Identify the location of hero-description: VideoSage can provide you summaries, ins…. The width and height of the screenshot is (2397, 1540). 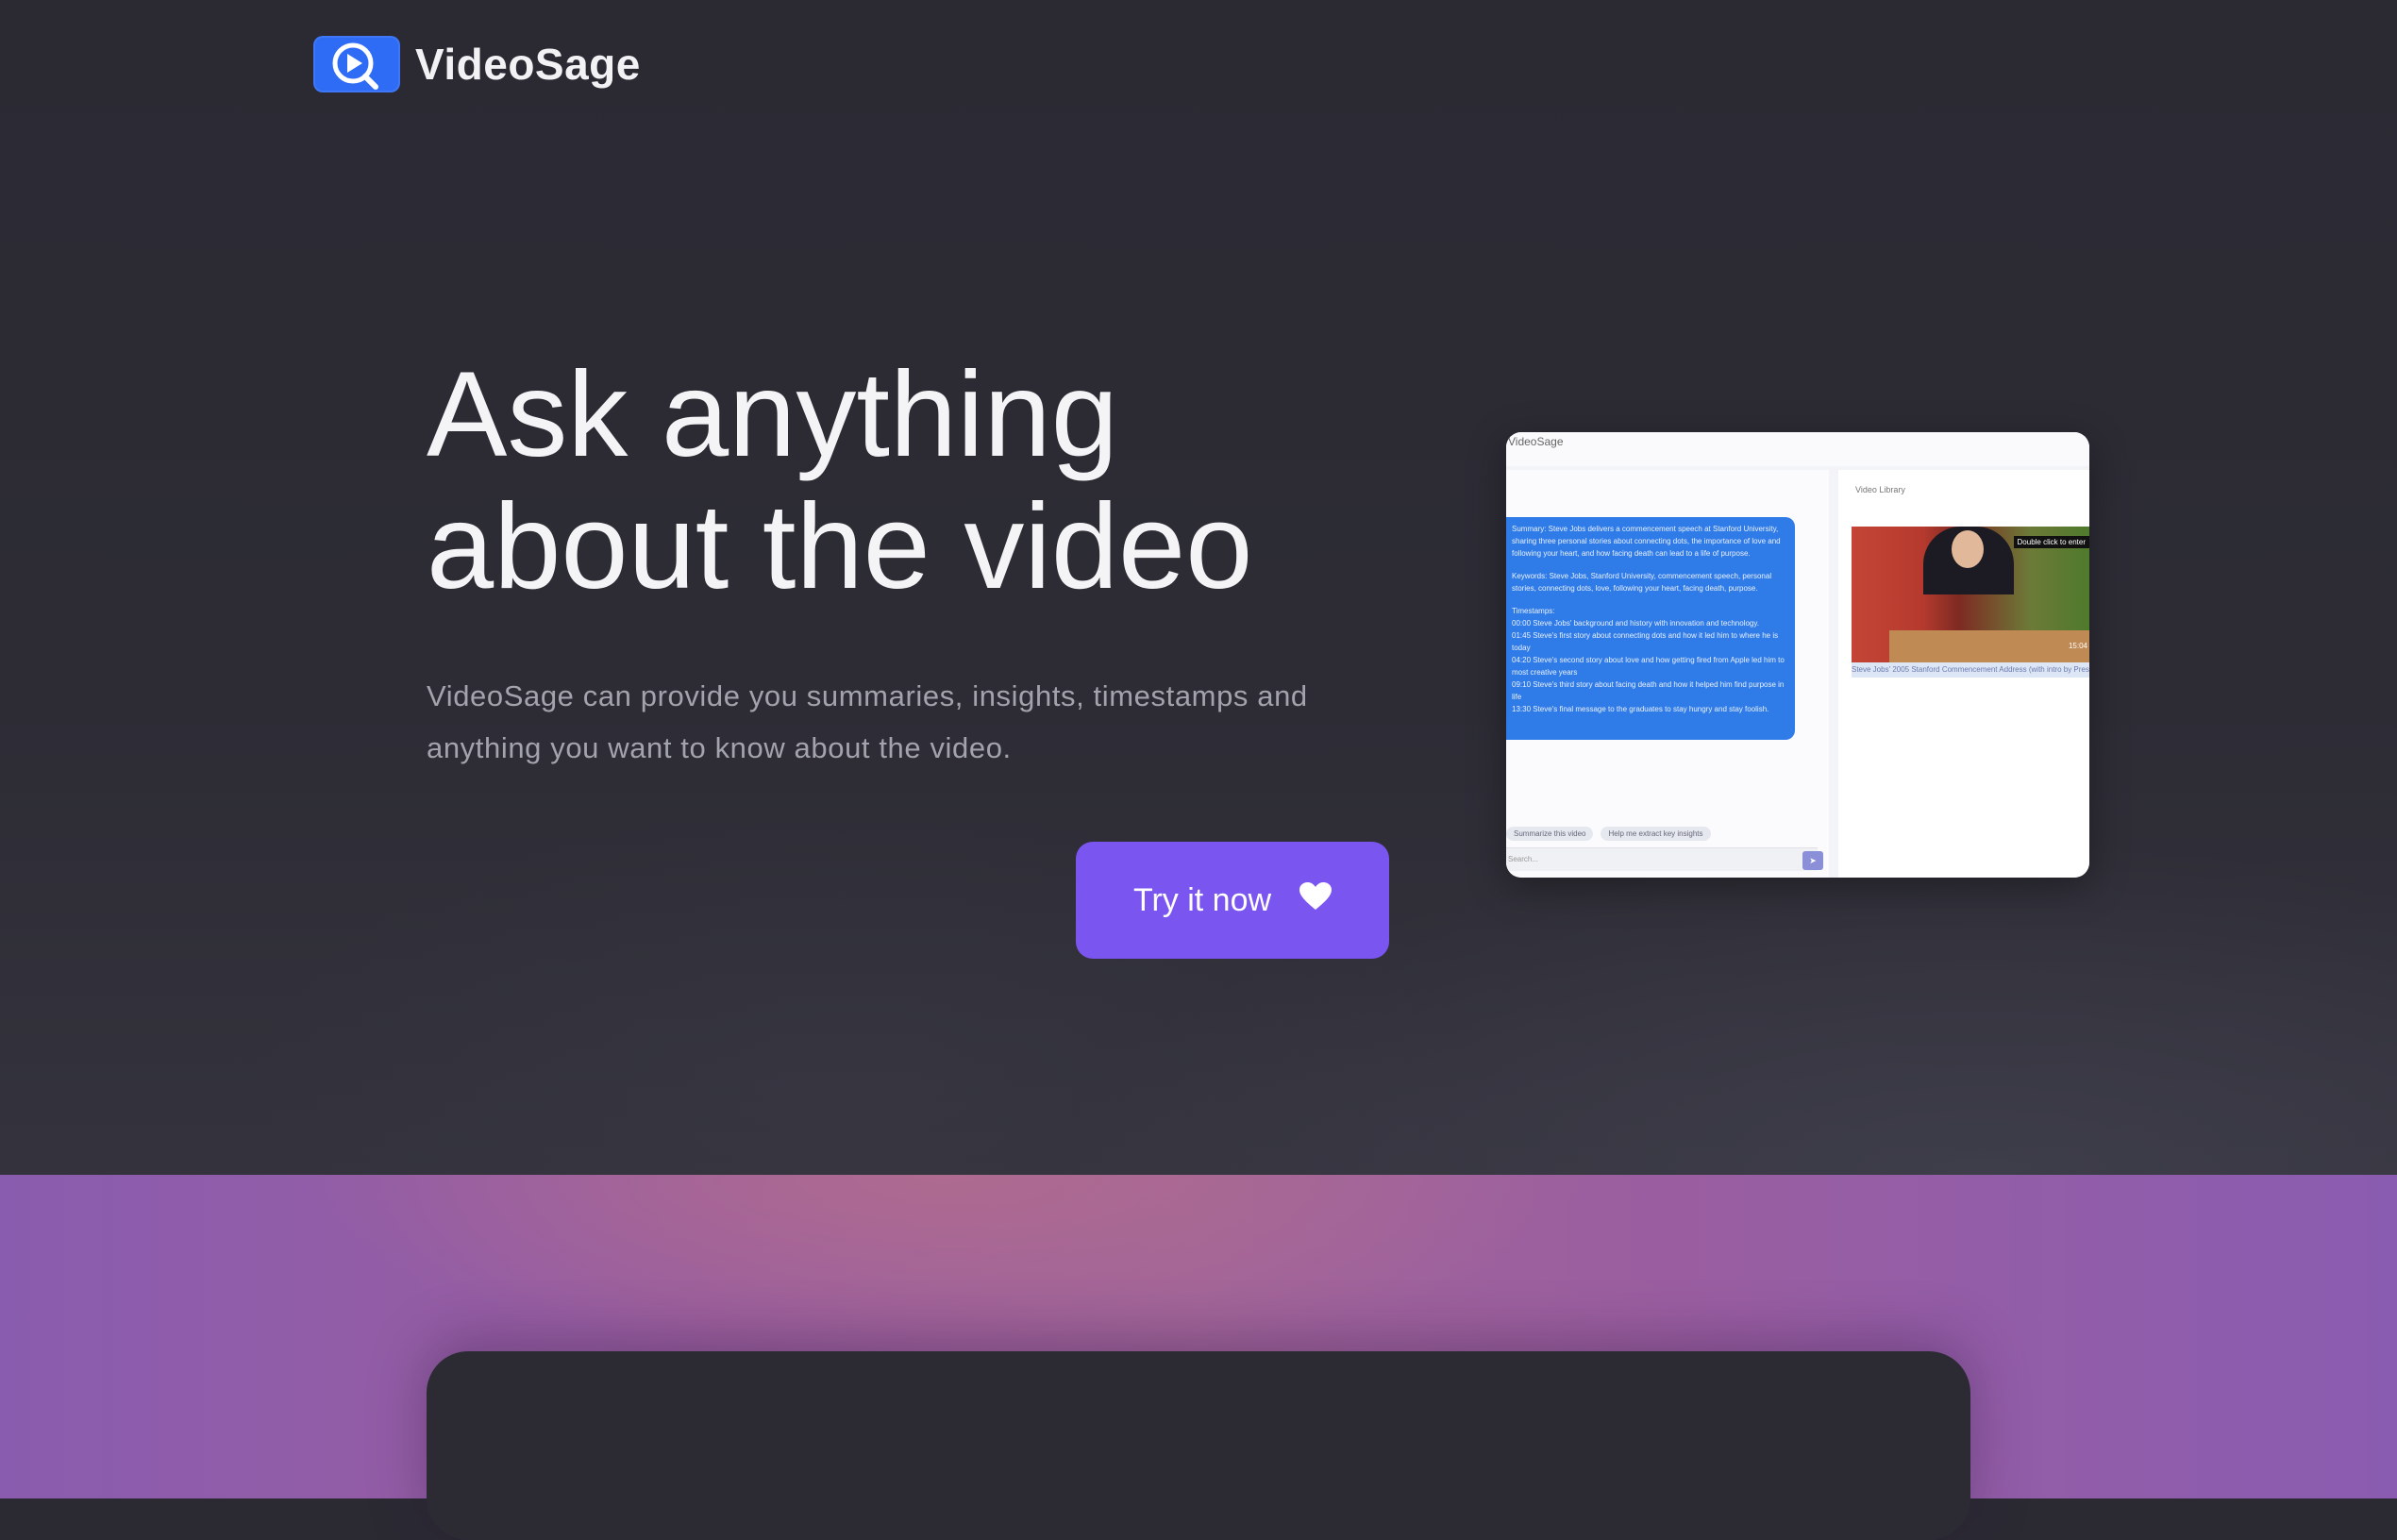
(867, 721).